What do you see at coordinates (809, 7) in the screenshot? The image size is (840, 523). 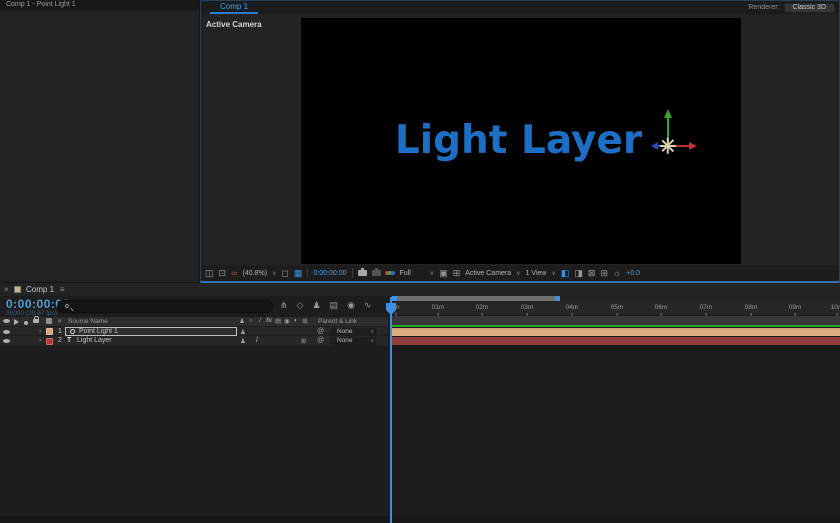 I see `renderer-button: Classic 3D` at bounding box center [809, 7].